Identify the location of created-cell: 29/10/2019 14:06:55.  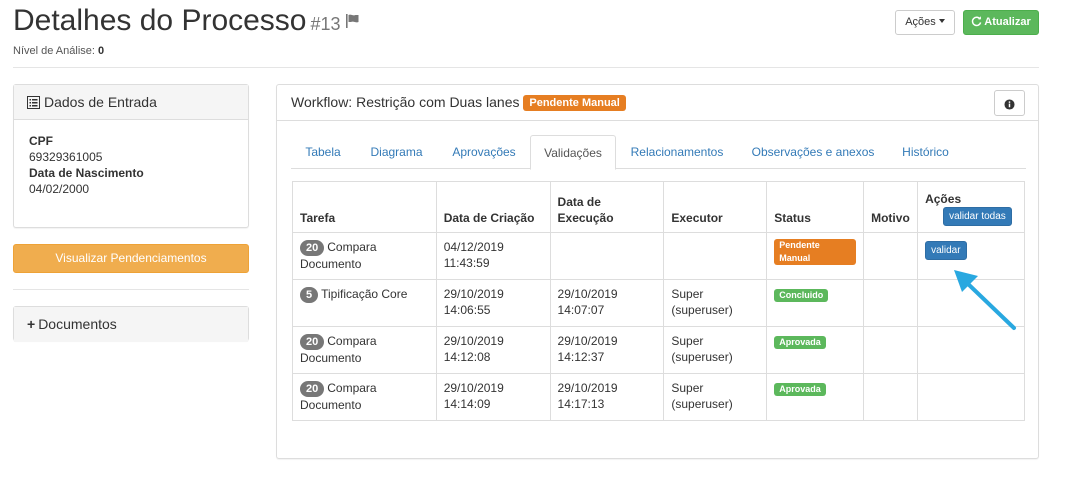
(493, 303).